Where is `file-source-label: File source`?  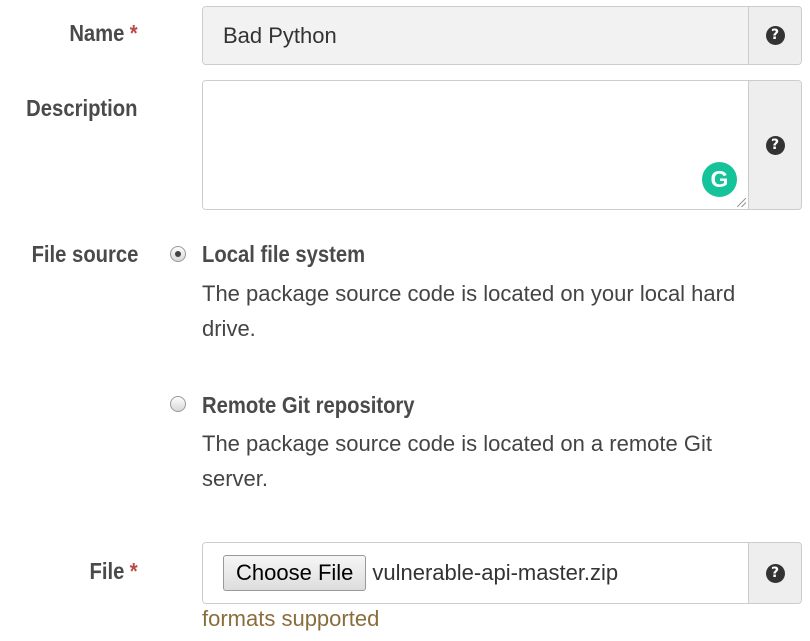
file-source-label: File source is located at coordinates (84, 254).